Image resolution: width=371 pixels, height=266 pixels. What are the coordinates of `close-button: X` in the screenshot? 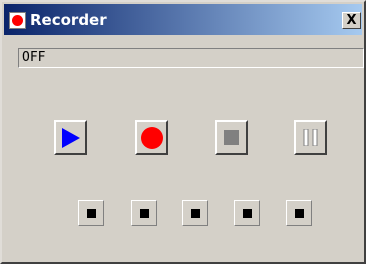 It's located at (351, 20).